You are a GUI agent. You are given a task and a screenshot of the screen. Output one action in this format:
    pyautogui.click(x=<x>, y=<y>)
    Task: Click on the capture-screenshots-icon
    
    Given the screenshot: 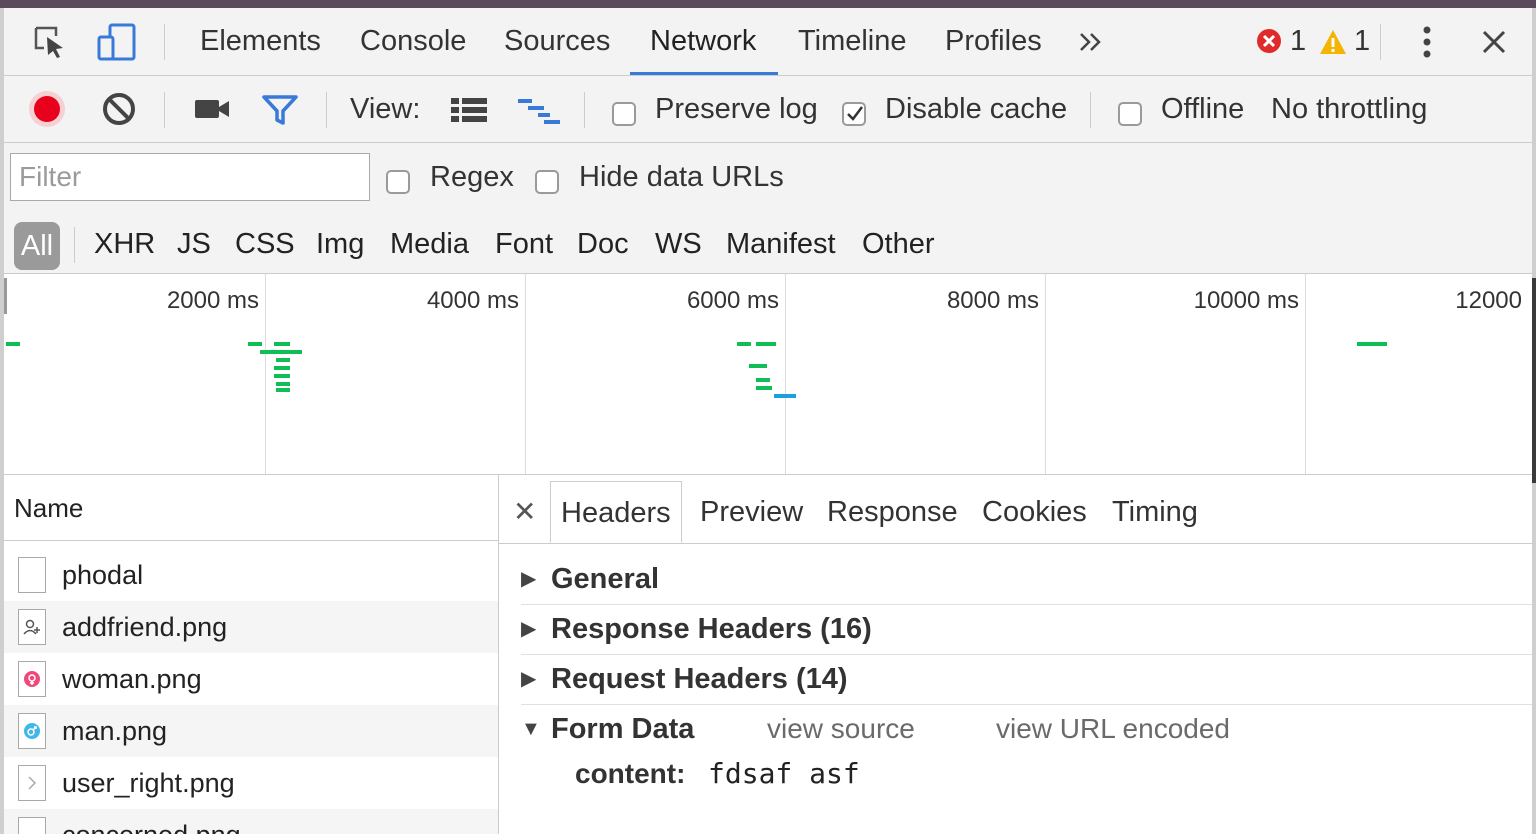 What is the action you would take?
    pyautogui.click(x=212, y=109)
    